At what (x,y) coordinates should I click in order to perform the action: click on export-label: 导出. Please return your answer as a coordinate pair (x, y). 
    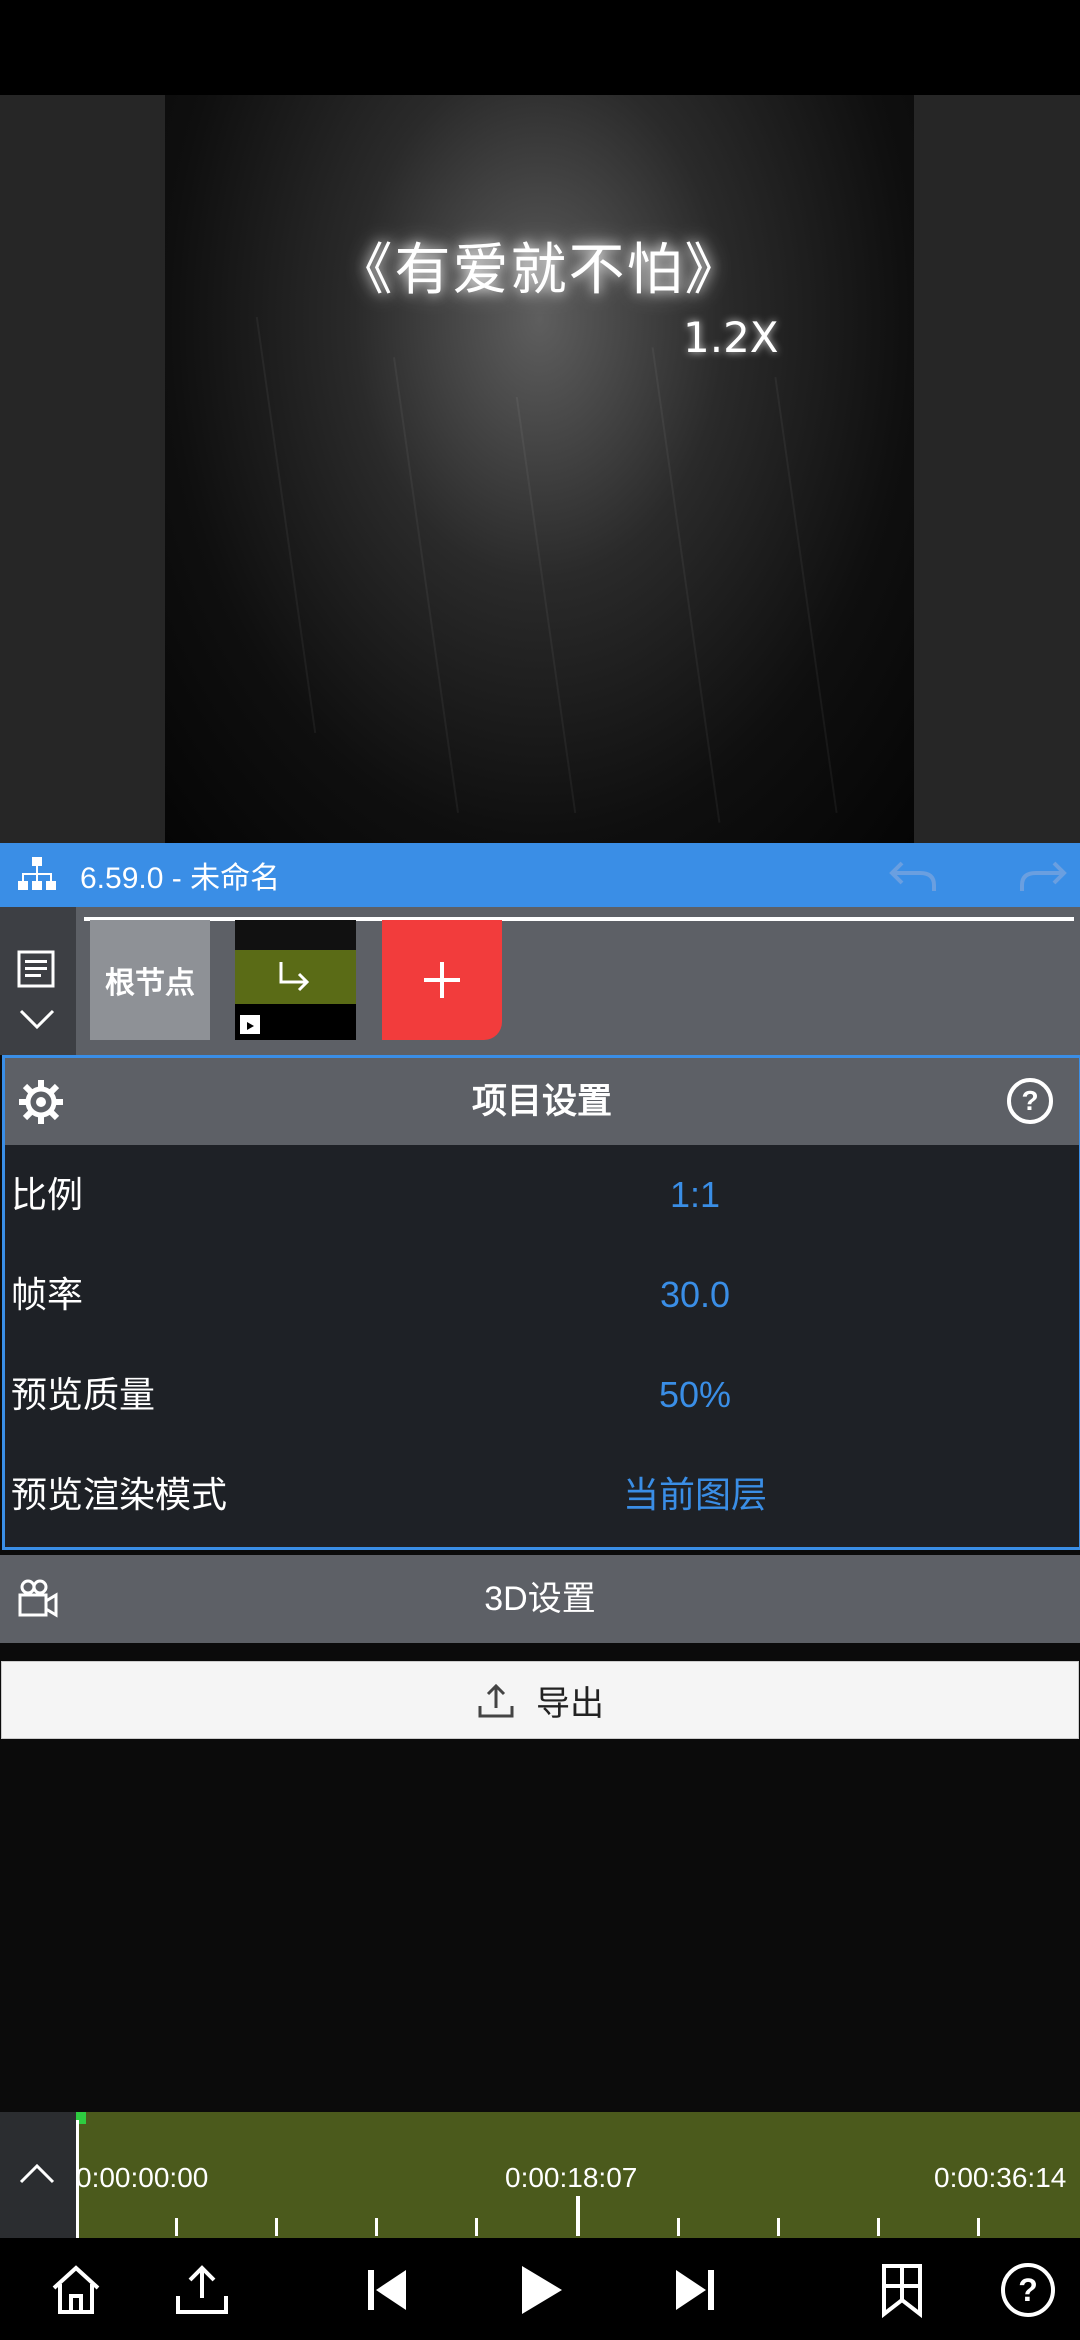
    Looking at the image, I should click on (570, 1703).